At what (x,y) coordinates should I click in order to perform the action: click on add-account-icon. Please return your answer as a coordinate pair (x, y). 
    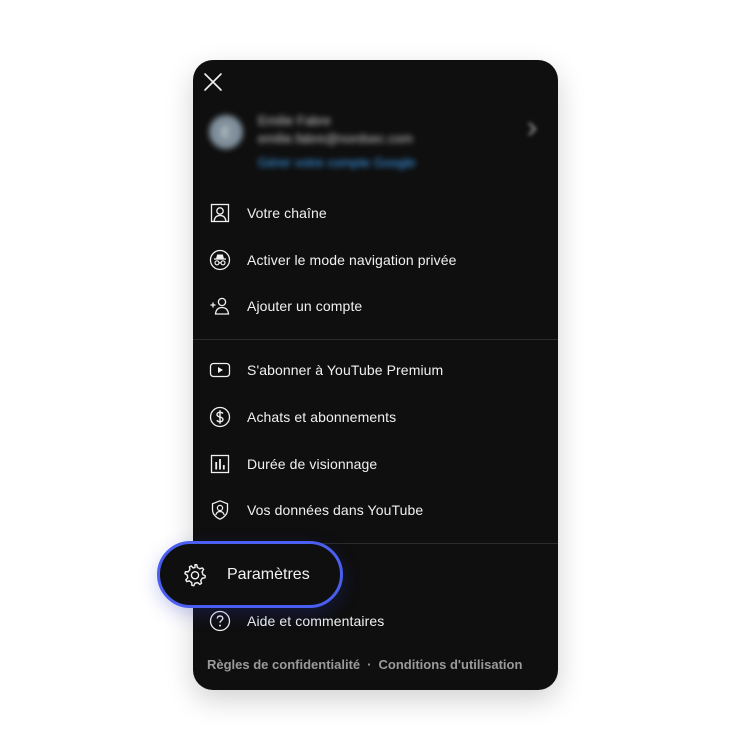
    Looking at the image, I should click on (220, 306).